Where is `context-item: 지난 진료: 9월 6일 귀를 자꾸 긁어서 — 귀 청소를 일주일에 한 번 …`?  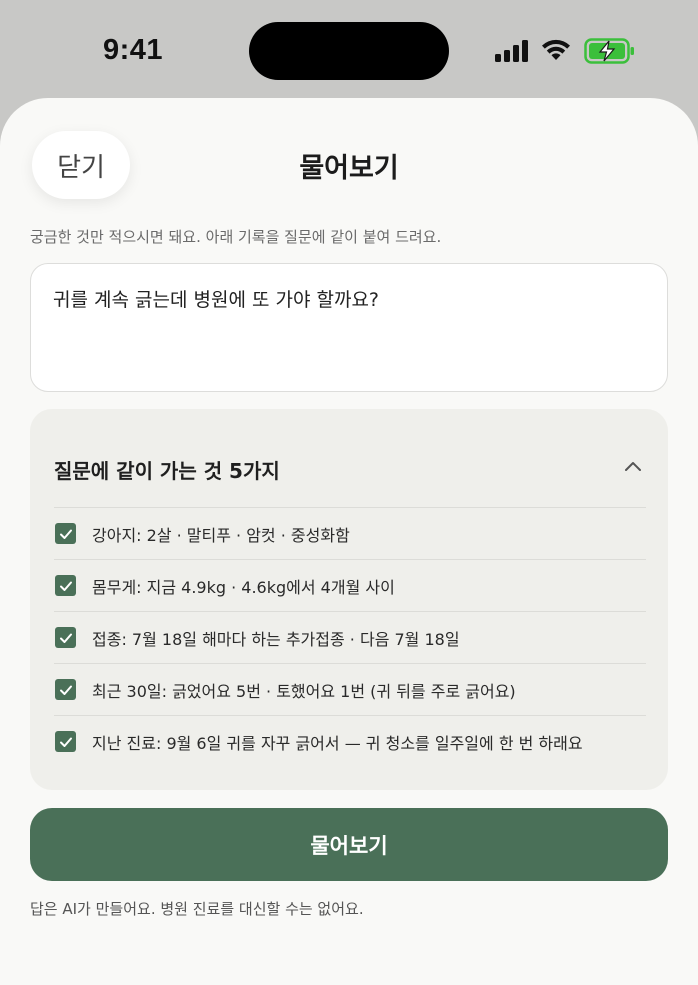 context-item: 지난 진료: 9월 6일 귀를 자꾸 긁어서 — 귀 청소를 일주일에 한 번 … is located at coordinates (350, 741).